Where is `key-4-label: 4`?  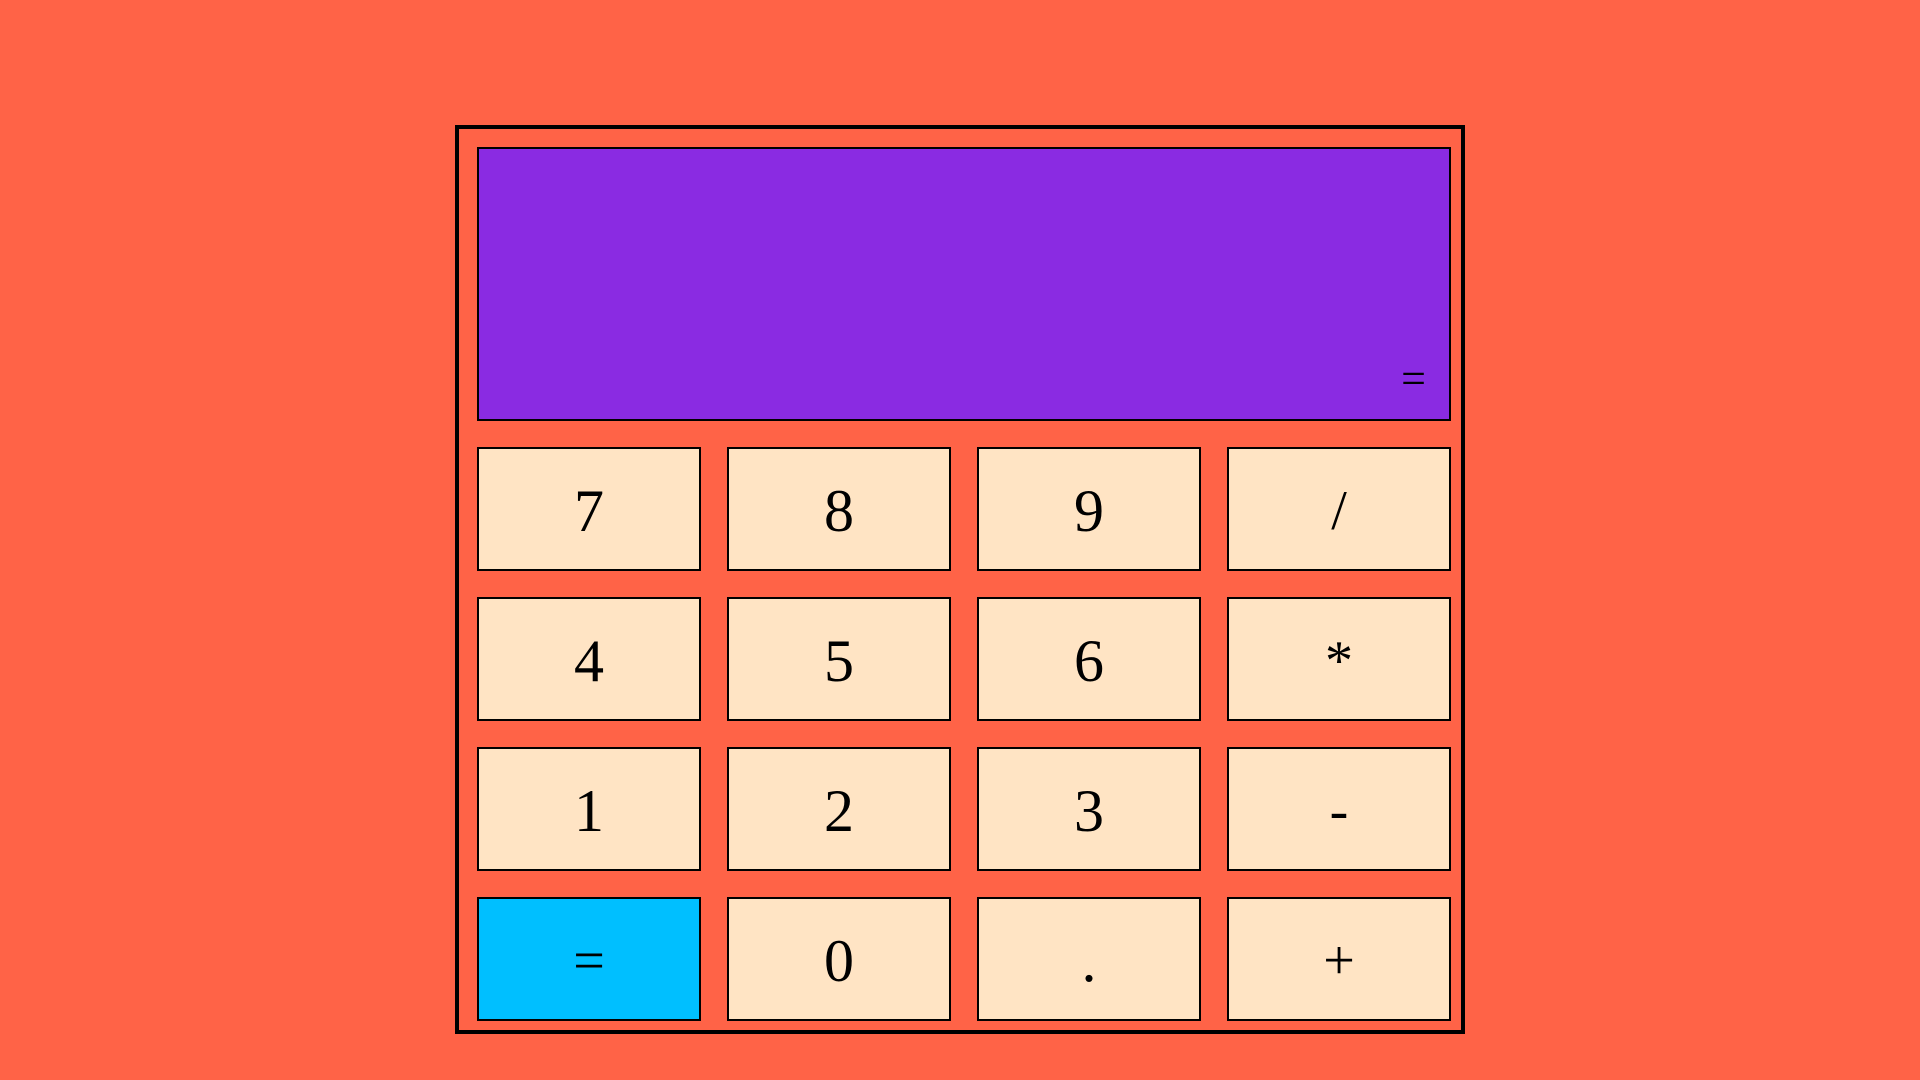 key-4-label: 4 is located at coordinates (589, 661).